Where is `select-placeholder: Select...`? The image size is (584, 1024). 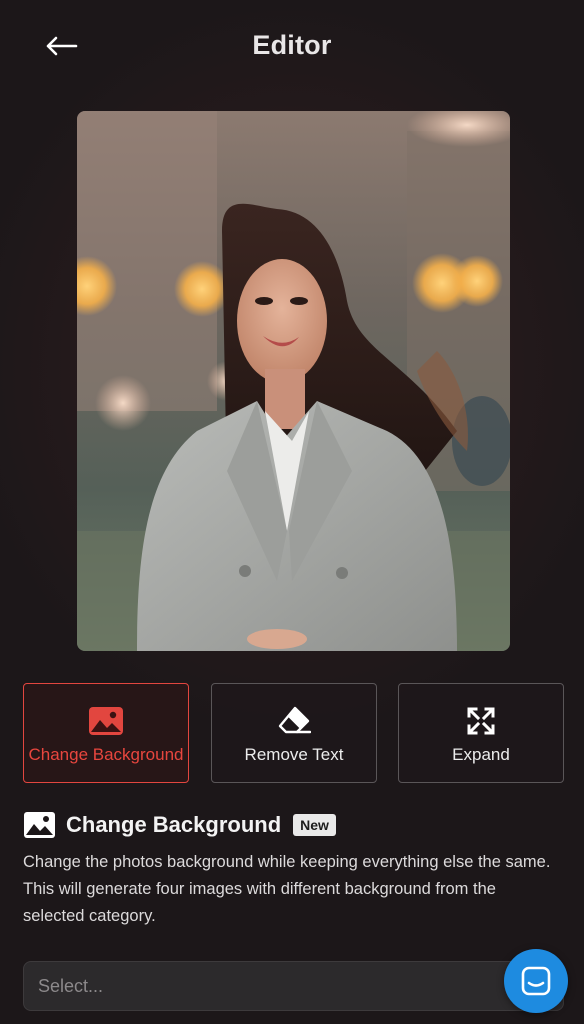 select-placeholder: Select... is located at coordinates (71, 985).